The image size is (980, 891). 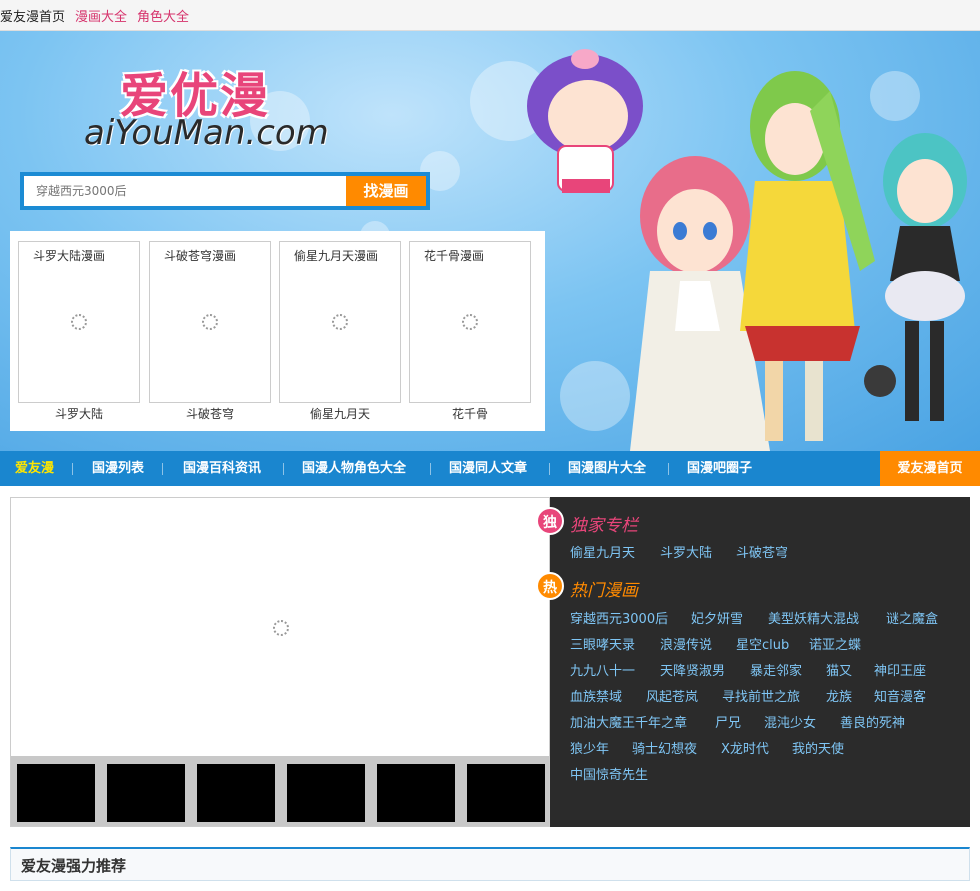 I want to click on nav-item-community: 国漫吧圈子, so click(x=719, y=468).